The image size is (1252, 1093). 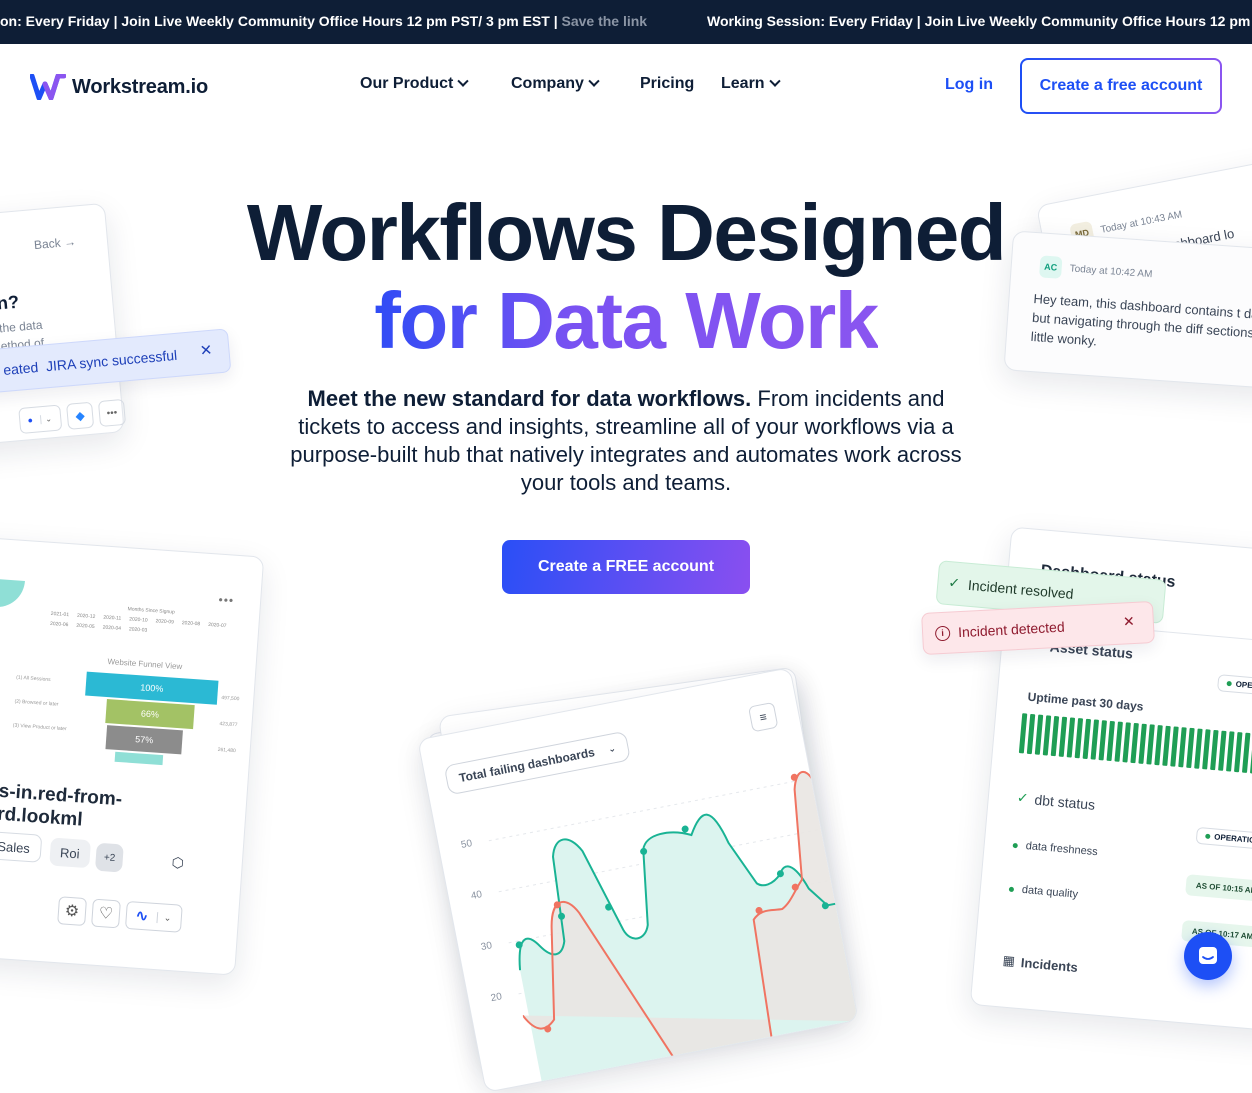 What do you see at coordinates (12, 593) in the screenshot?
I see `pie-fragment` at bounding box center [12, 593].